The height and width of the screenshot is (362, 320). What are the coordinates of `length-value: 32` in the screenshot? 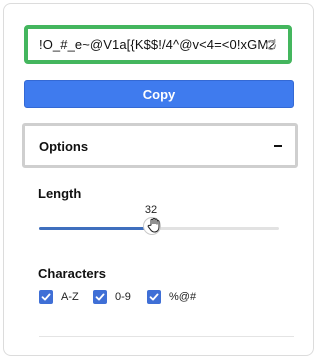 It's located at (151, 210).